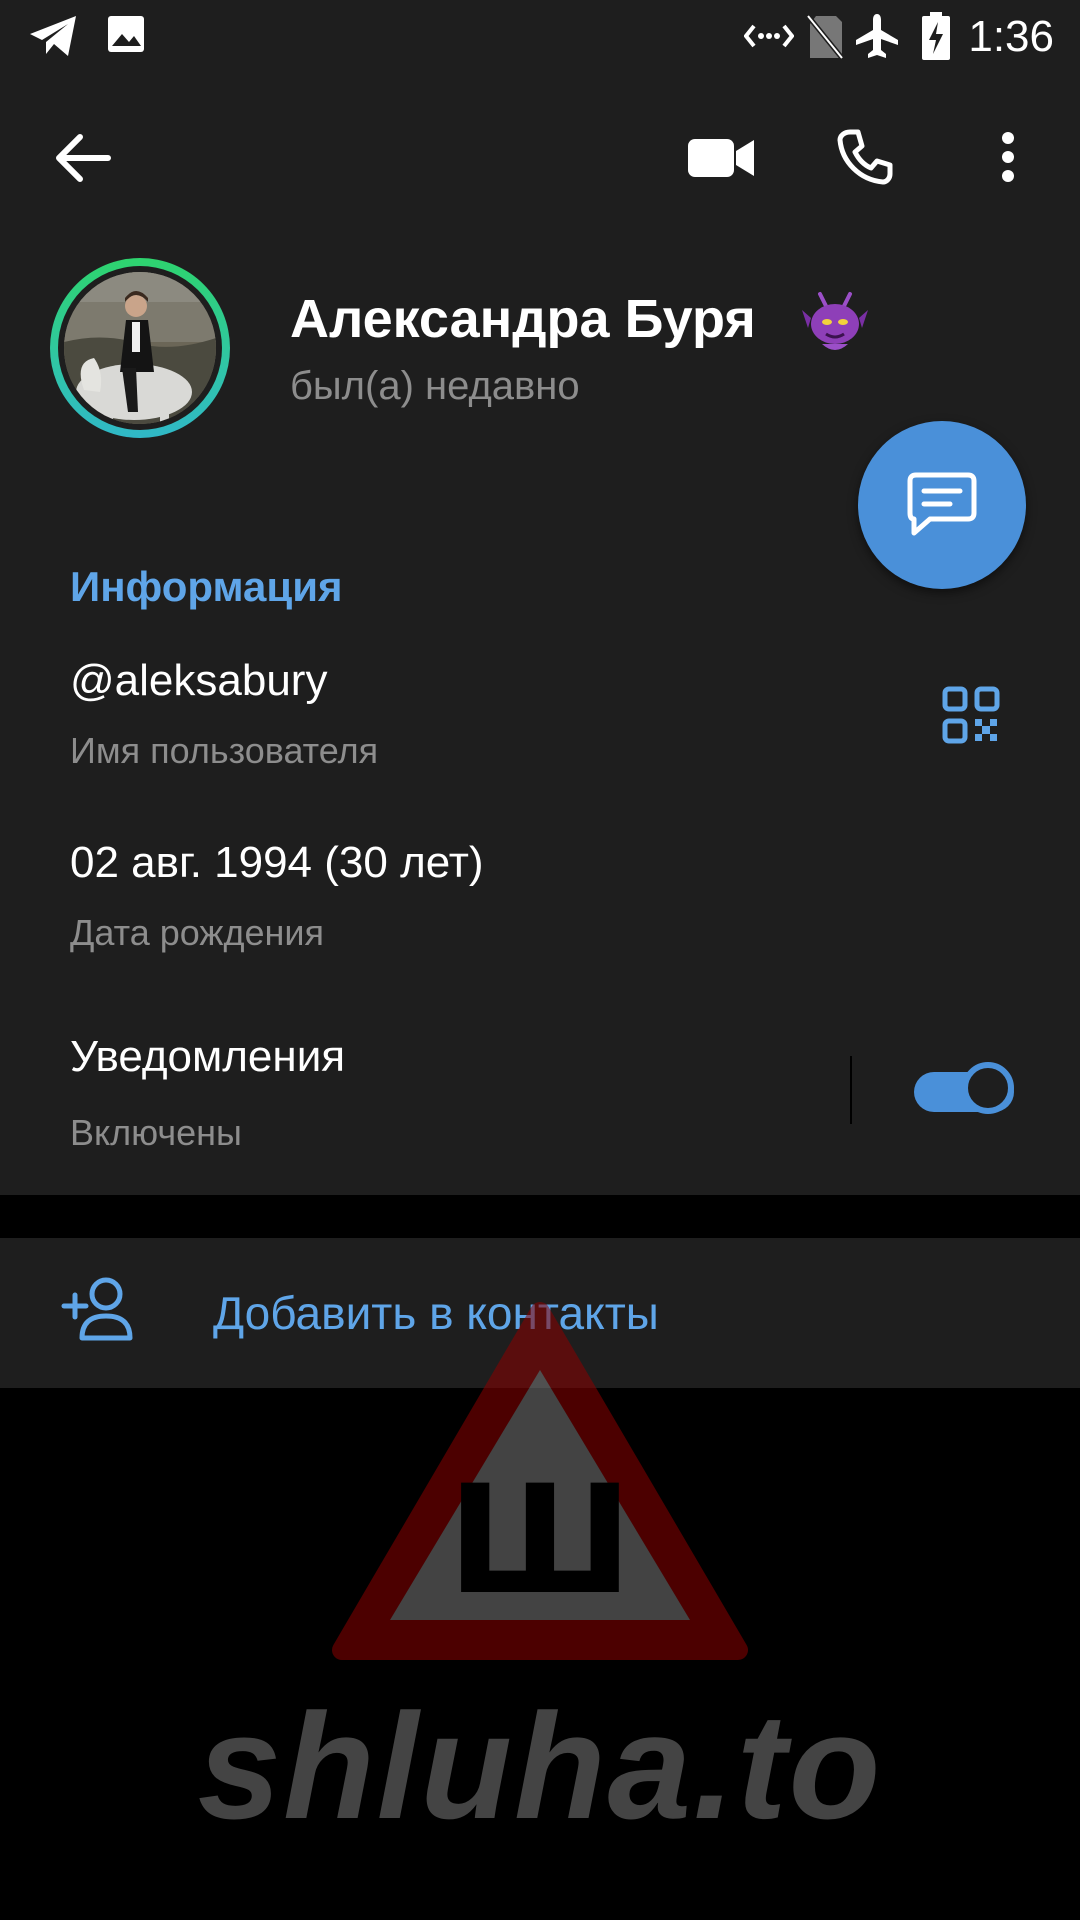  Describe the element at coordinates (851, 1090) in the screenshot. I see `vertical-divider` at that location.